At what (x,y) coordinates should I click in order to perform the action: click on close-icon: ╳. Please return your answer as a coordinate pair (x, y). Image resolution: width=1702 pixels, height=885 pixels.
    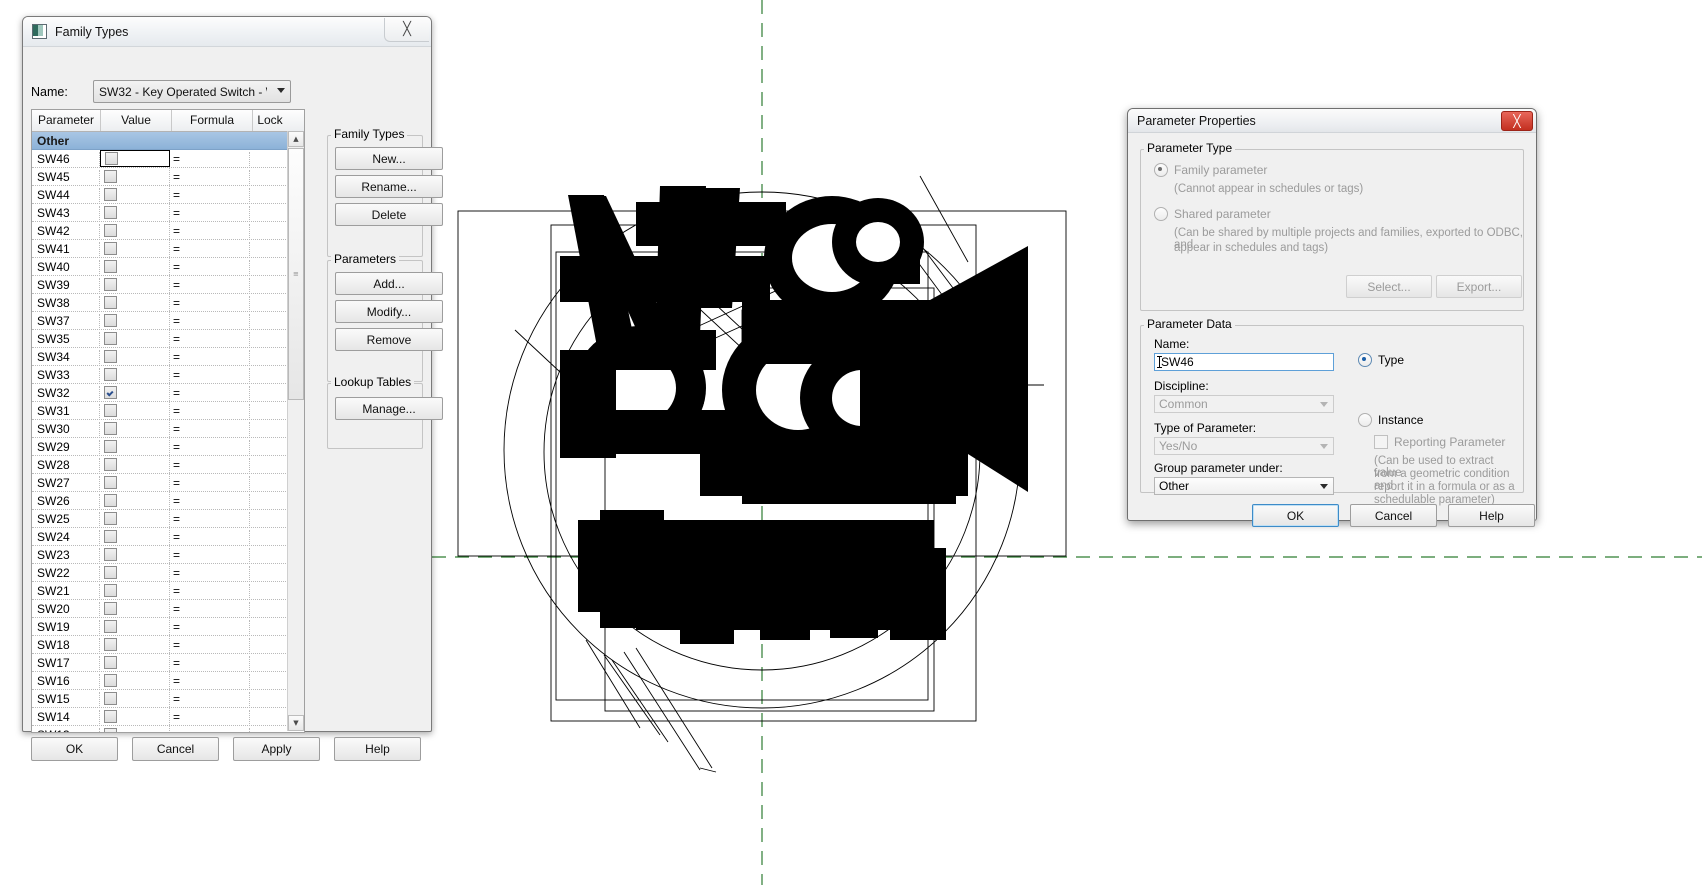
    Looking at the image, I should click on (406, 30).